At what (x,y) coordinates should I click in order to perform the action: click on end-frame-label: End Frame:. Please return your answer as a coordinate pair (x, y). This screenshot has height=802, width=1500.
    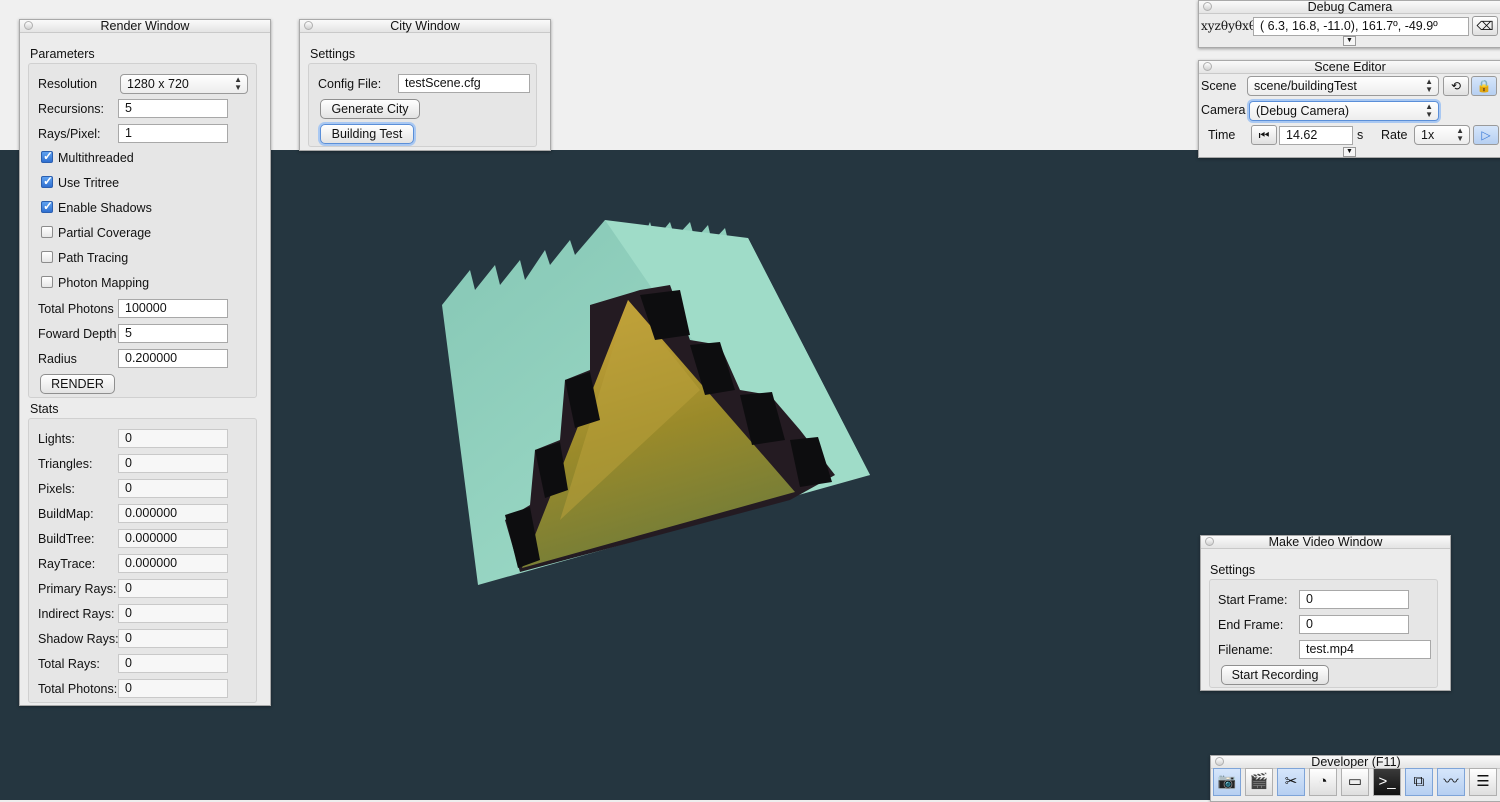
    Looking at the image, I should click on (1251, 625).